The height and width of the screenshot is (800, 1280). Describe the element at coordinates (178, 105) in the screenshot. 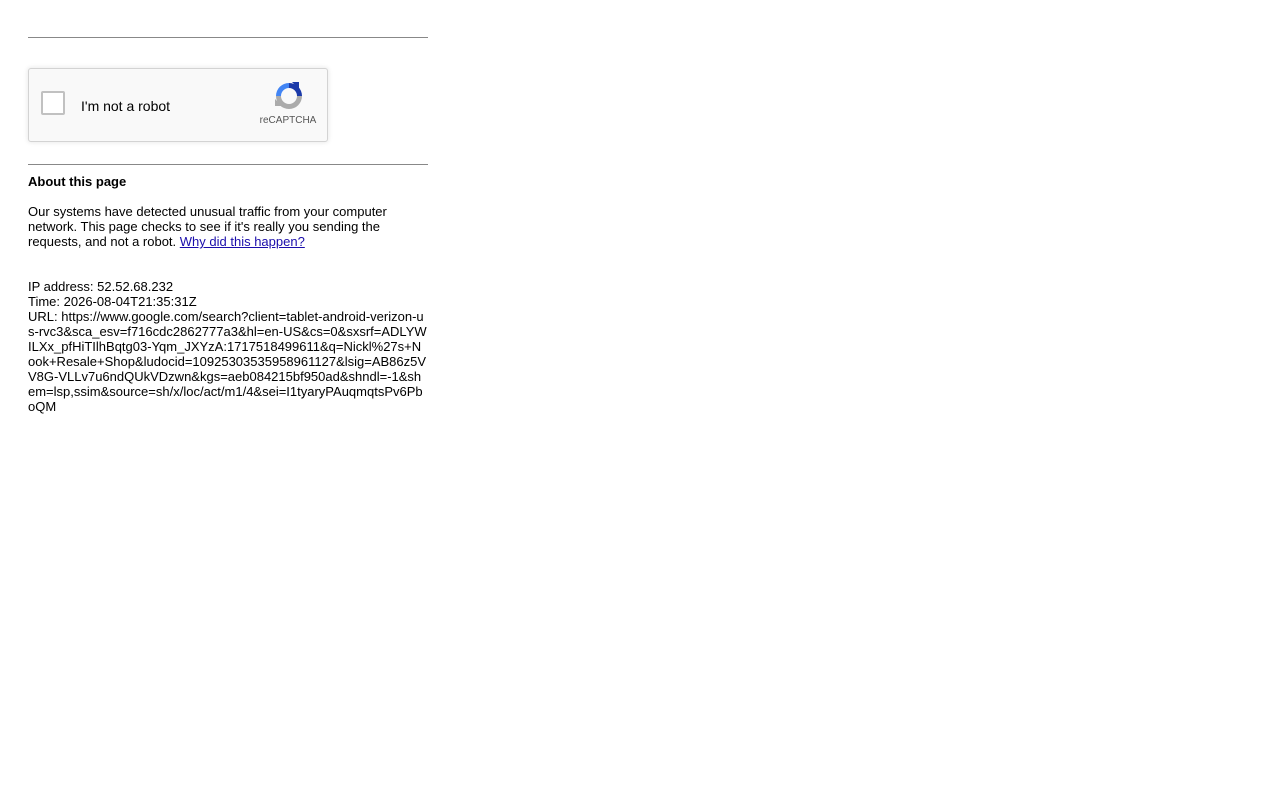

I see `recaptcha-widget: I'm not a robot reCAPTCHA` at that location.